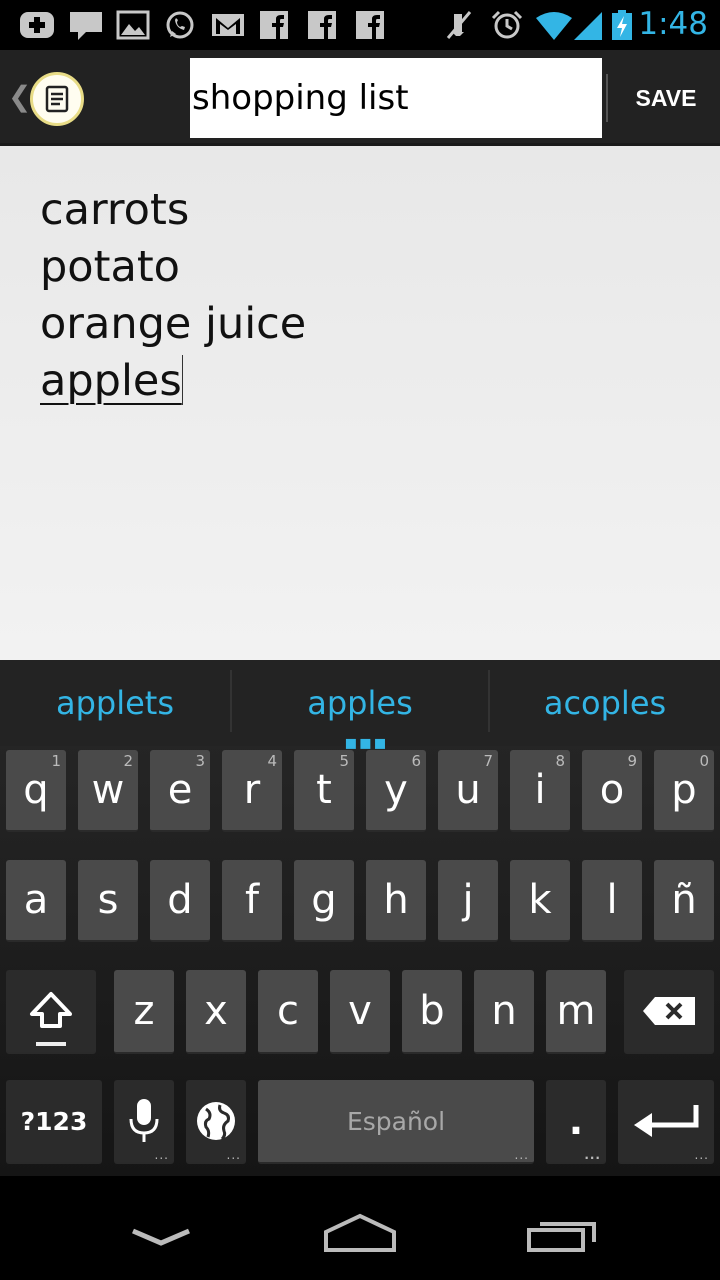 The width and height of the screenshot is (720, 1280). I want to click on suggestion-item: acoples, so click(605, 703).